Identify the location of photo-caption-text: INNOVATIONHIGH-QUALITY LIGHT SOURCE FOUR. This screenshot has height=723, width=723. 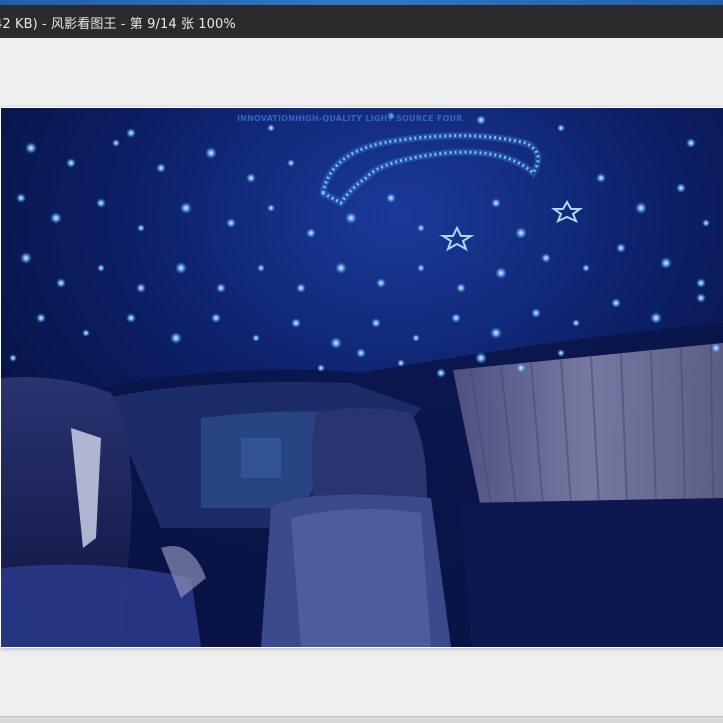
(350, 118).